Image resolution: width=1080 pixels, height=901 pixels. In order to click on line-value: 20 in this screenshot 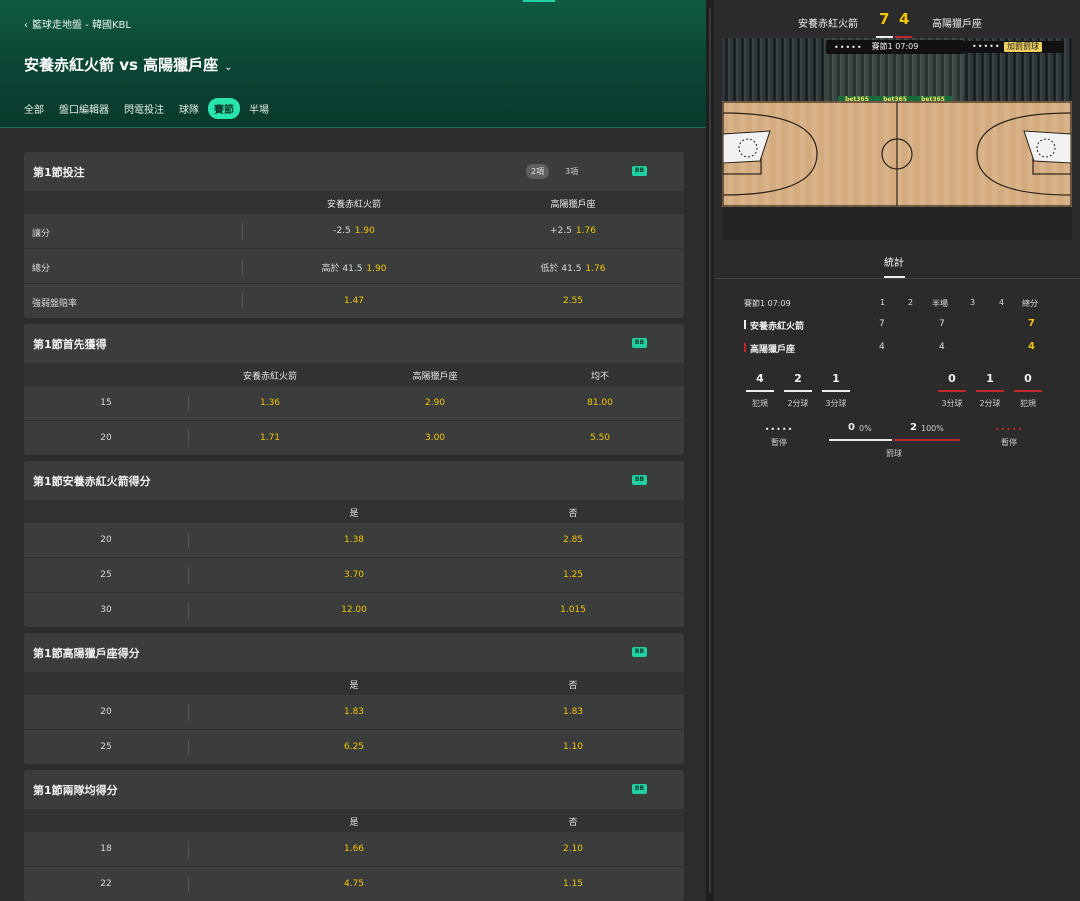, I will do `click(106, 438)`.